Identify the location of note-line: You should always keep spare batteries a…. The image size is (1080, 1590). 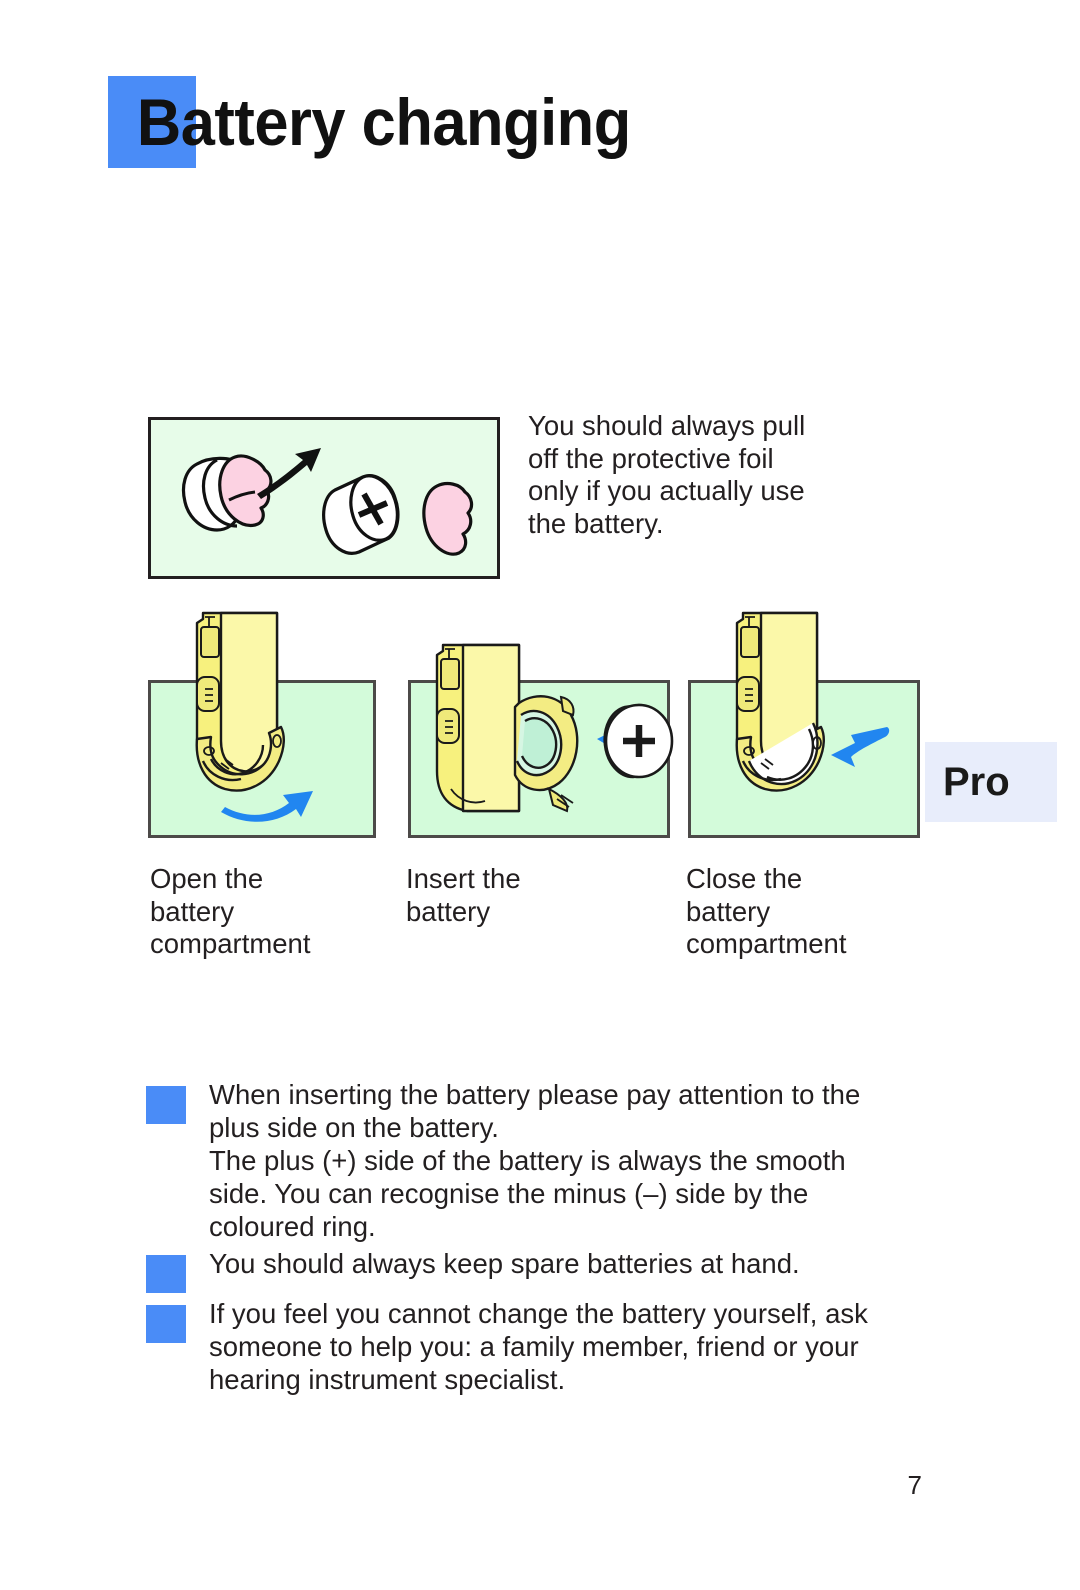
(504, 1263).